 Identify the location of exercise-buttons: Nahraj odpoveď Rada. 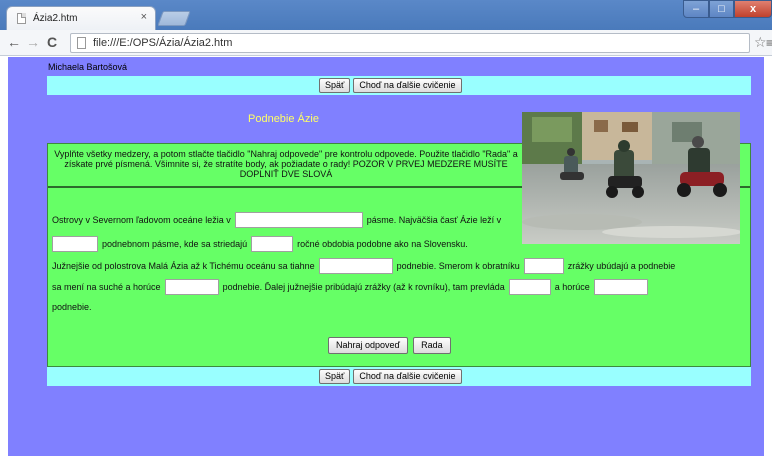
(389, 345).